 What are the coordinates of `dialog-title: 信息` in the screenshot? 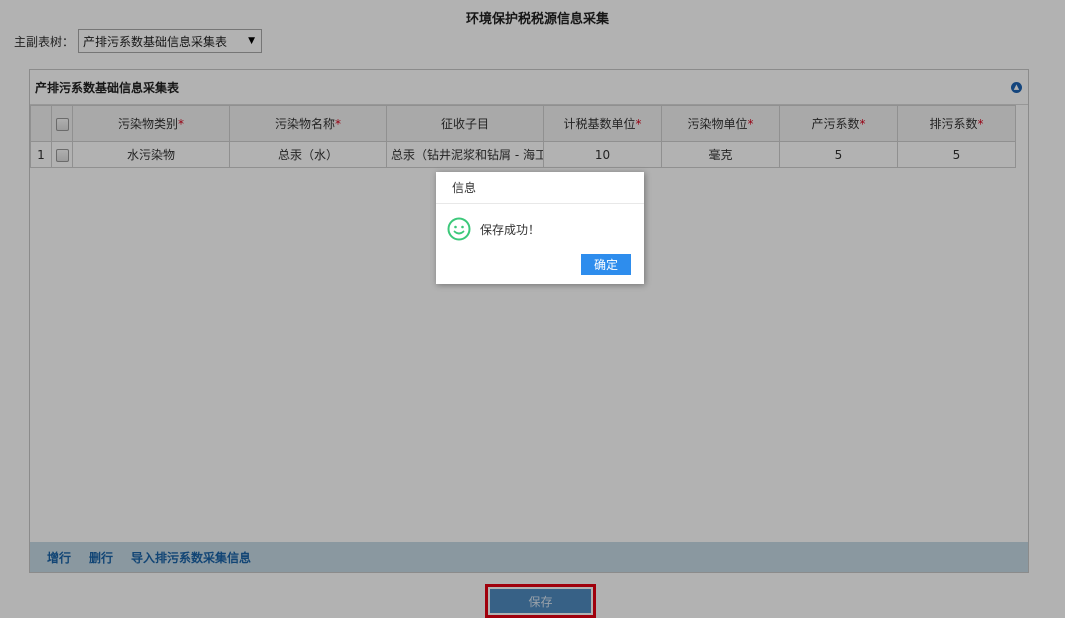 It's located at (540, 188).